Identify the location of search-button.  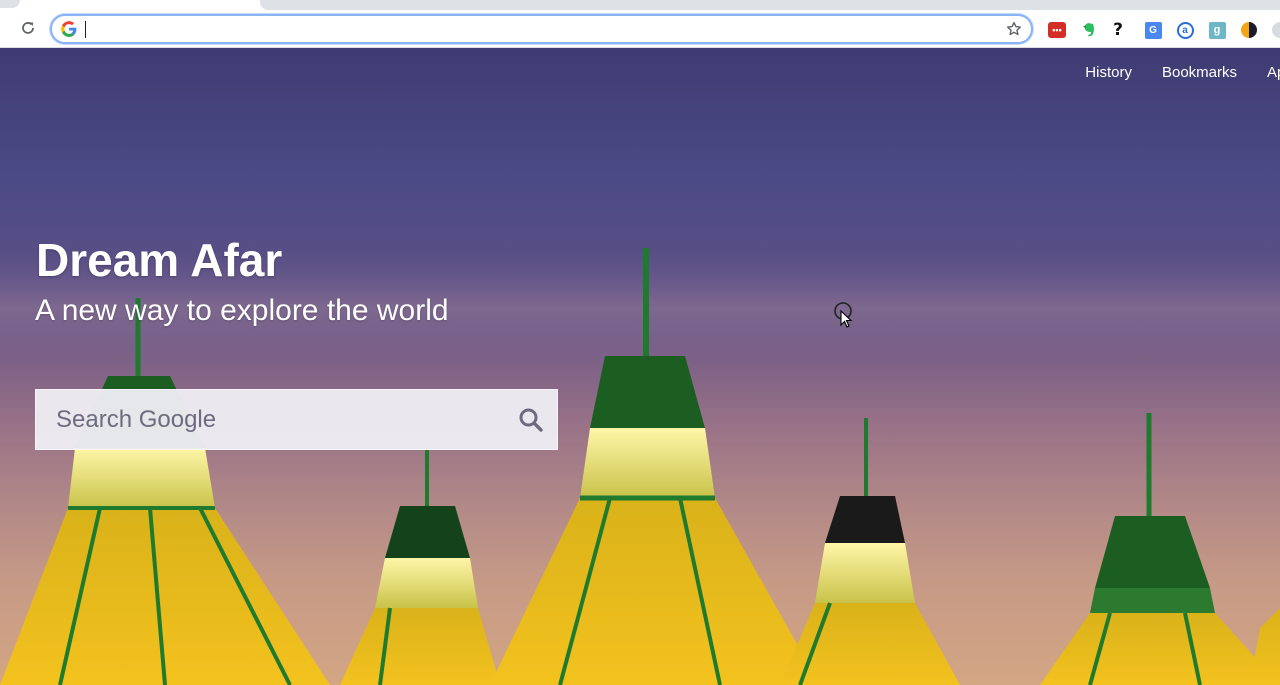
(531, 420).